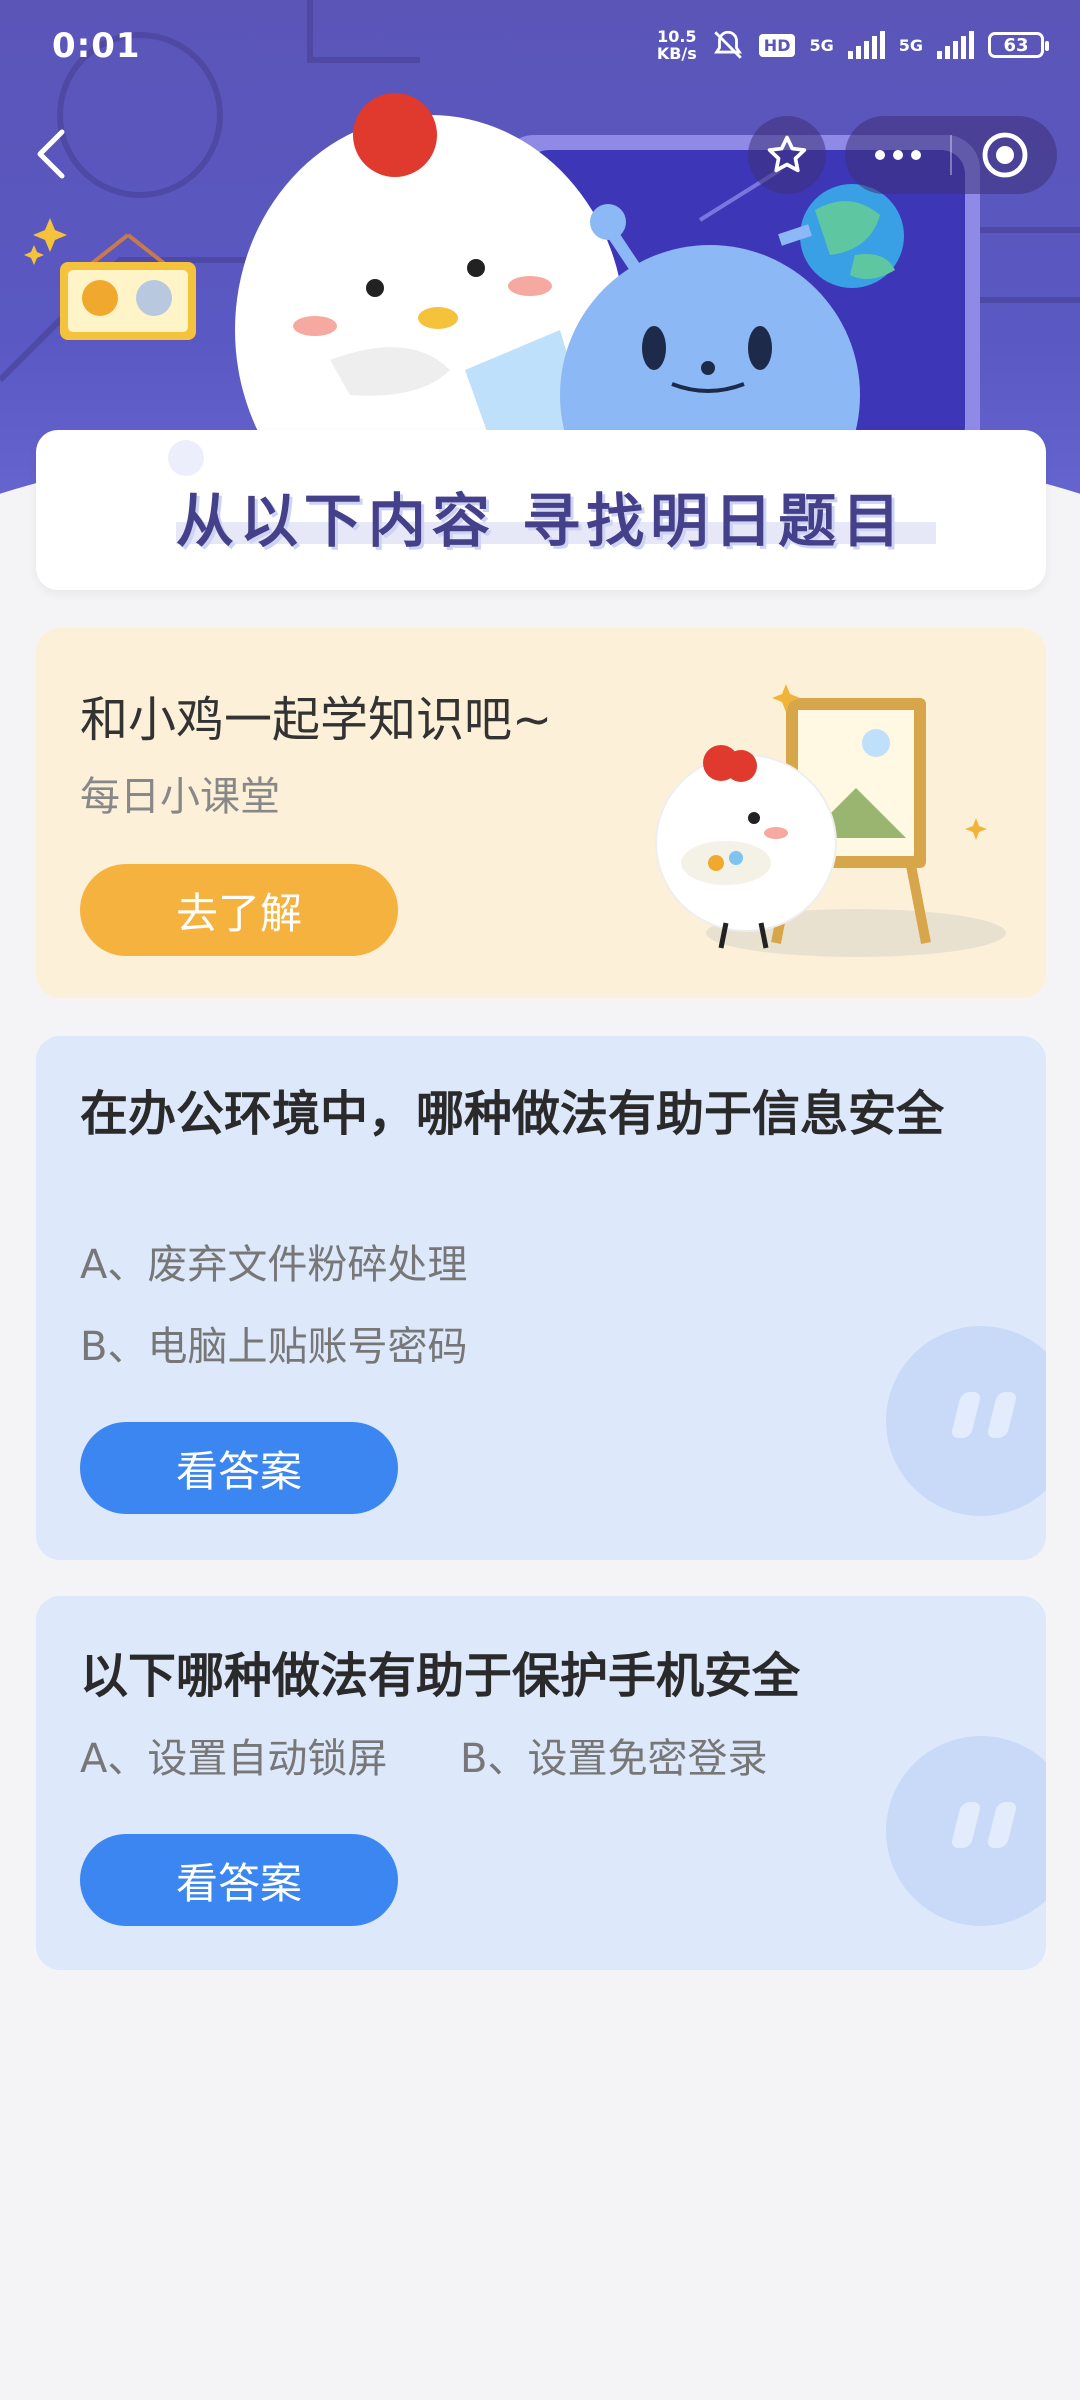 This screenshot has height=2400, width=1080. What do you see at coordinates (951, 155) in the screenshot?
I see `mini-program-capsule` at bounding box center [951, 155].